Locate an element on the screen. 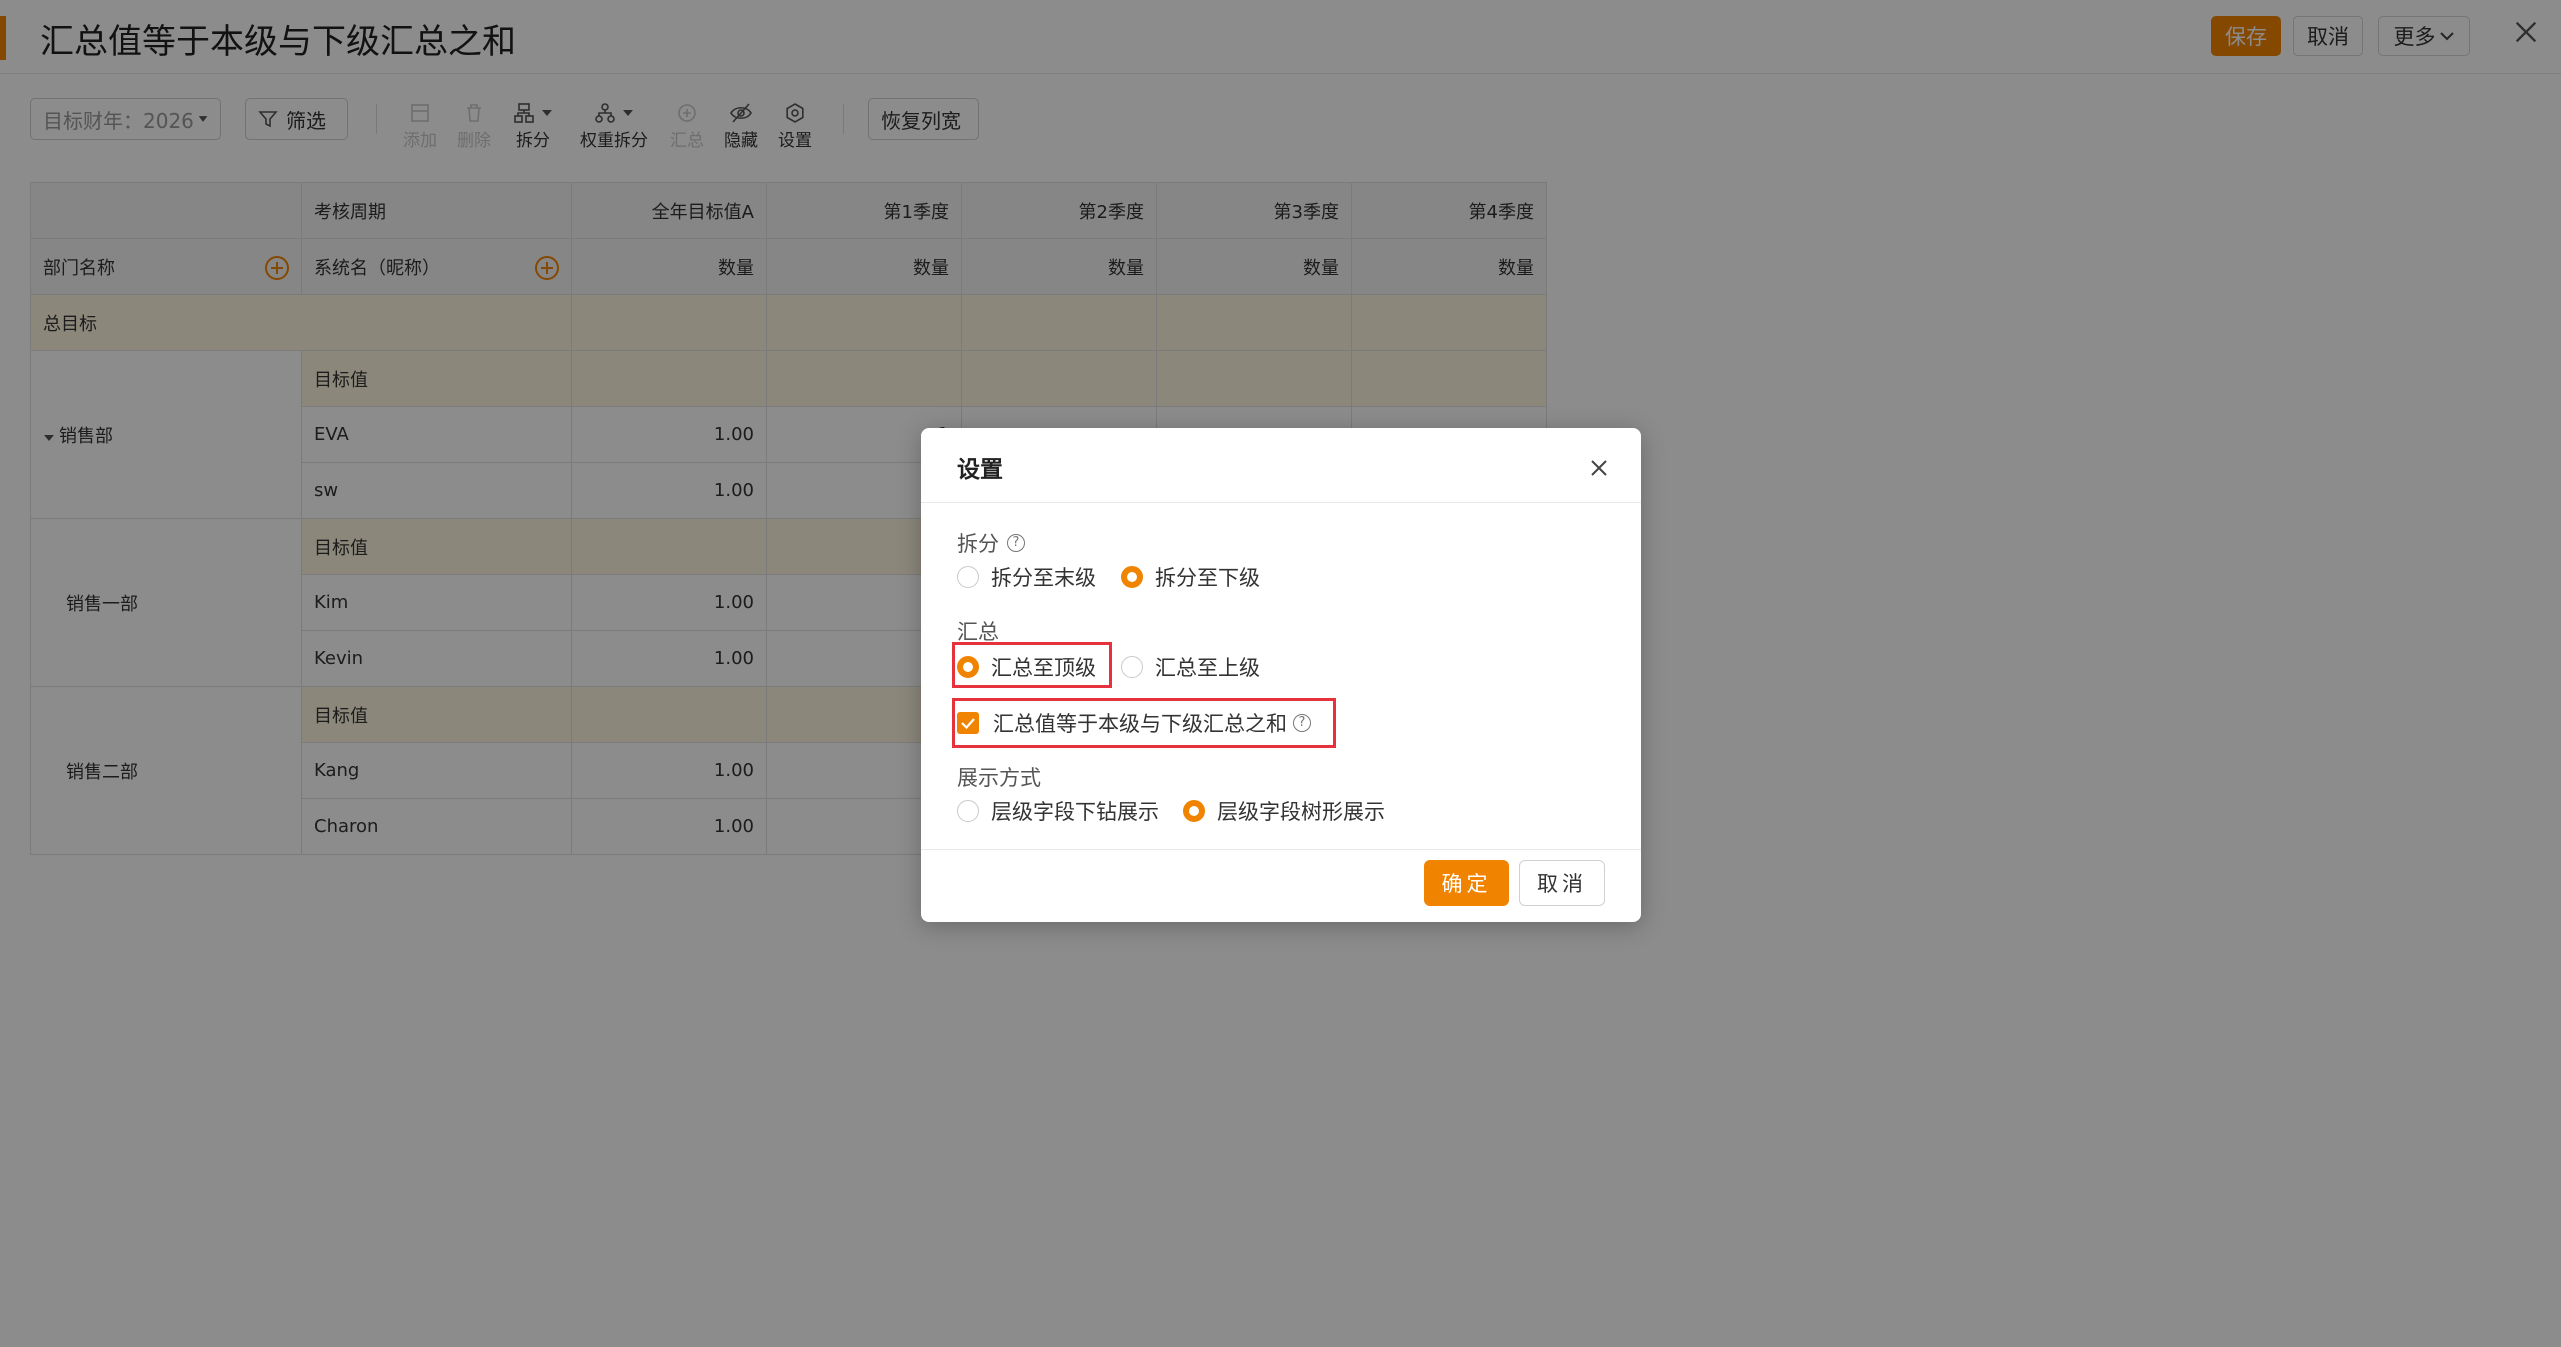 This screenshot has height=1347, width=2561. checkbox-checked is located at coordinates (968, 723).